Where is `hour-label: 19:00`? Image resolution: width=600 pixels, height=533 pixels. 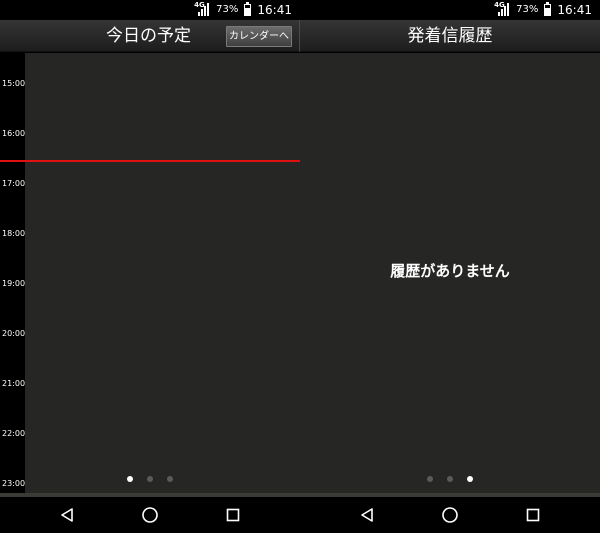 hour-label: 19:00 is located at coordinates (14, 283).